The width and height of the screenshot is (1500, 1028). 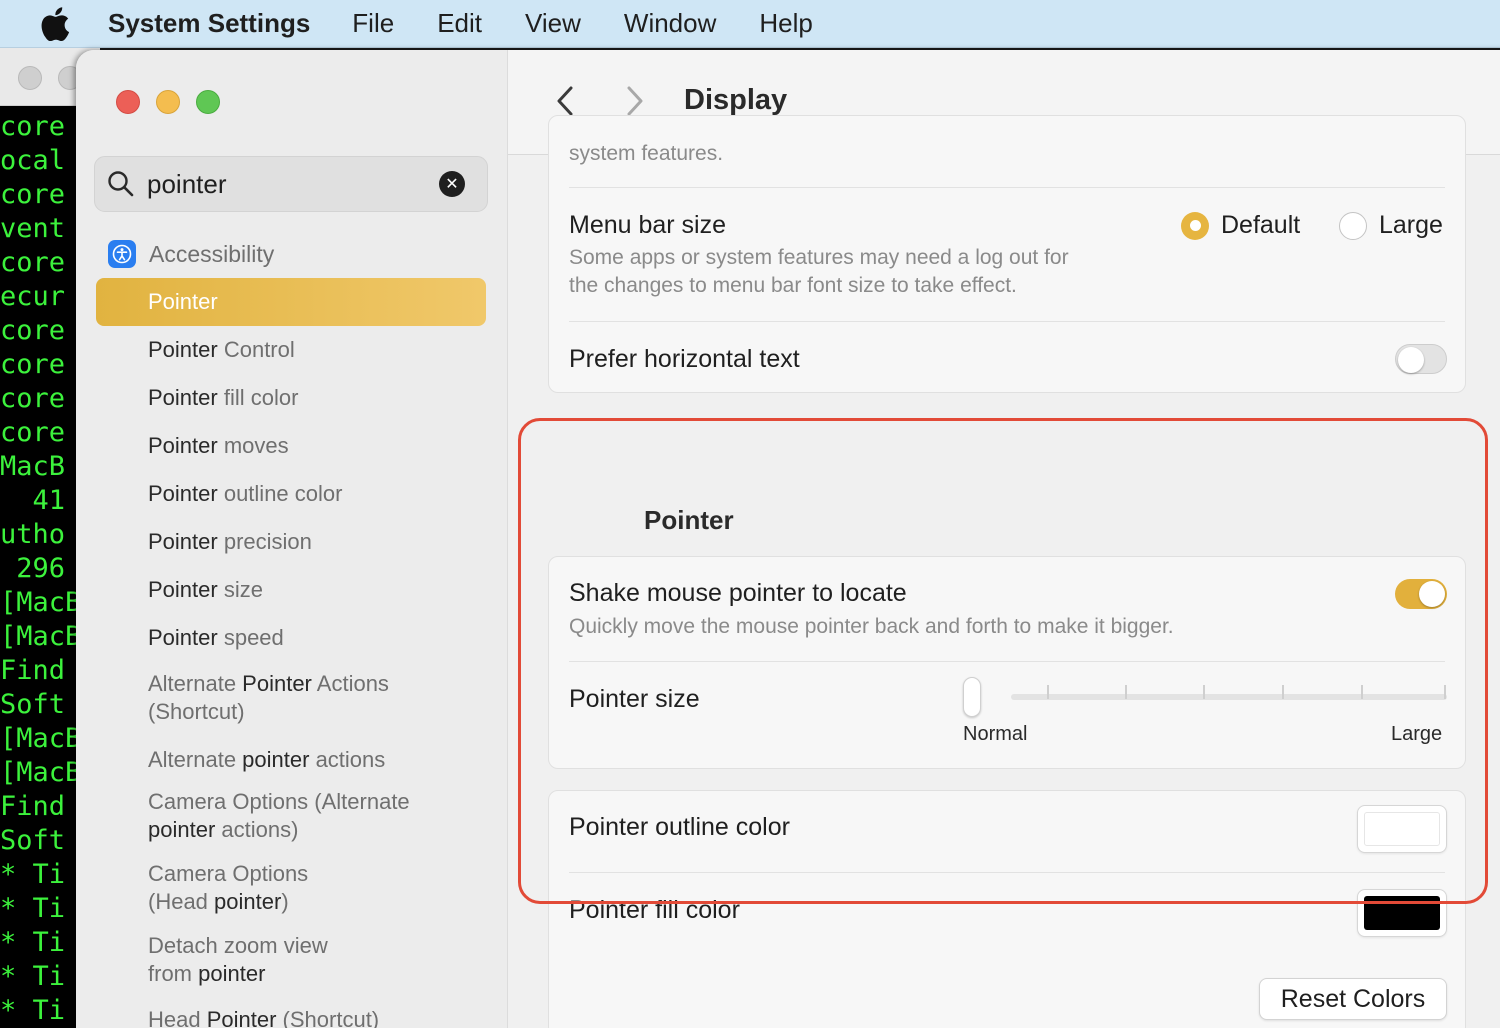 I want to click on sidebar-item: Pointer precision, so click(x=291, y=542).